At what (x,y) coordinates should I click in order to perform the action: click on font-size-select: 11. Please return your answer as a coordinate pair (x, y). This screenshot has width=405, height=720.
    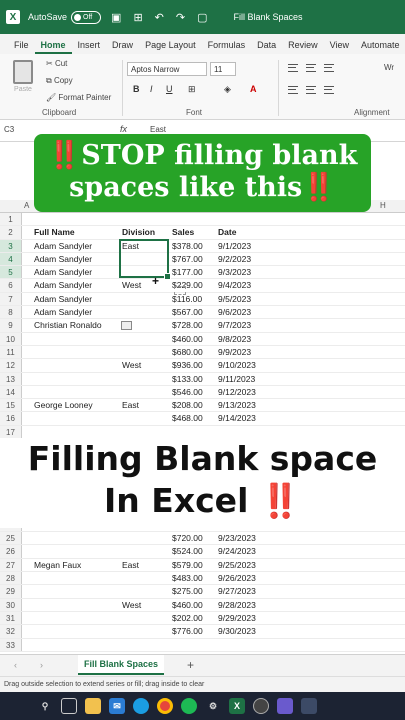
    Looking at the image, I should click on (223, 69).